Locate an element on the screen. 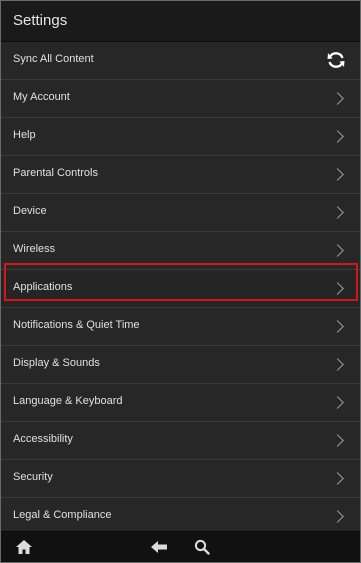  settings-item-sync-all-content: Sync All Content is located at coordinates (180, 61).